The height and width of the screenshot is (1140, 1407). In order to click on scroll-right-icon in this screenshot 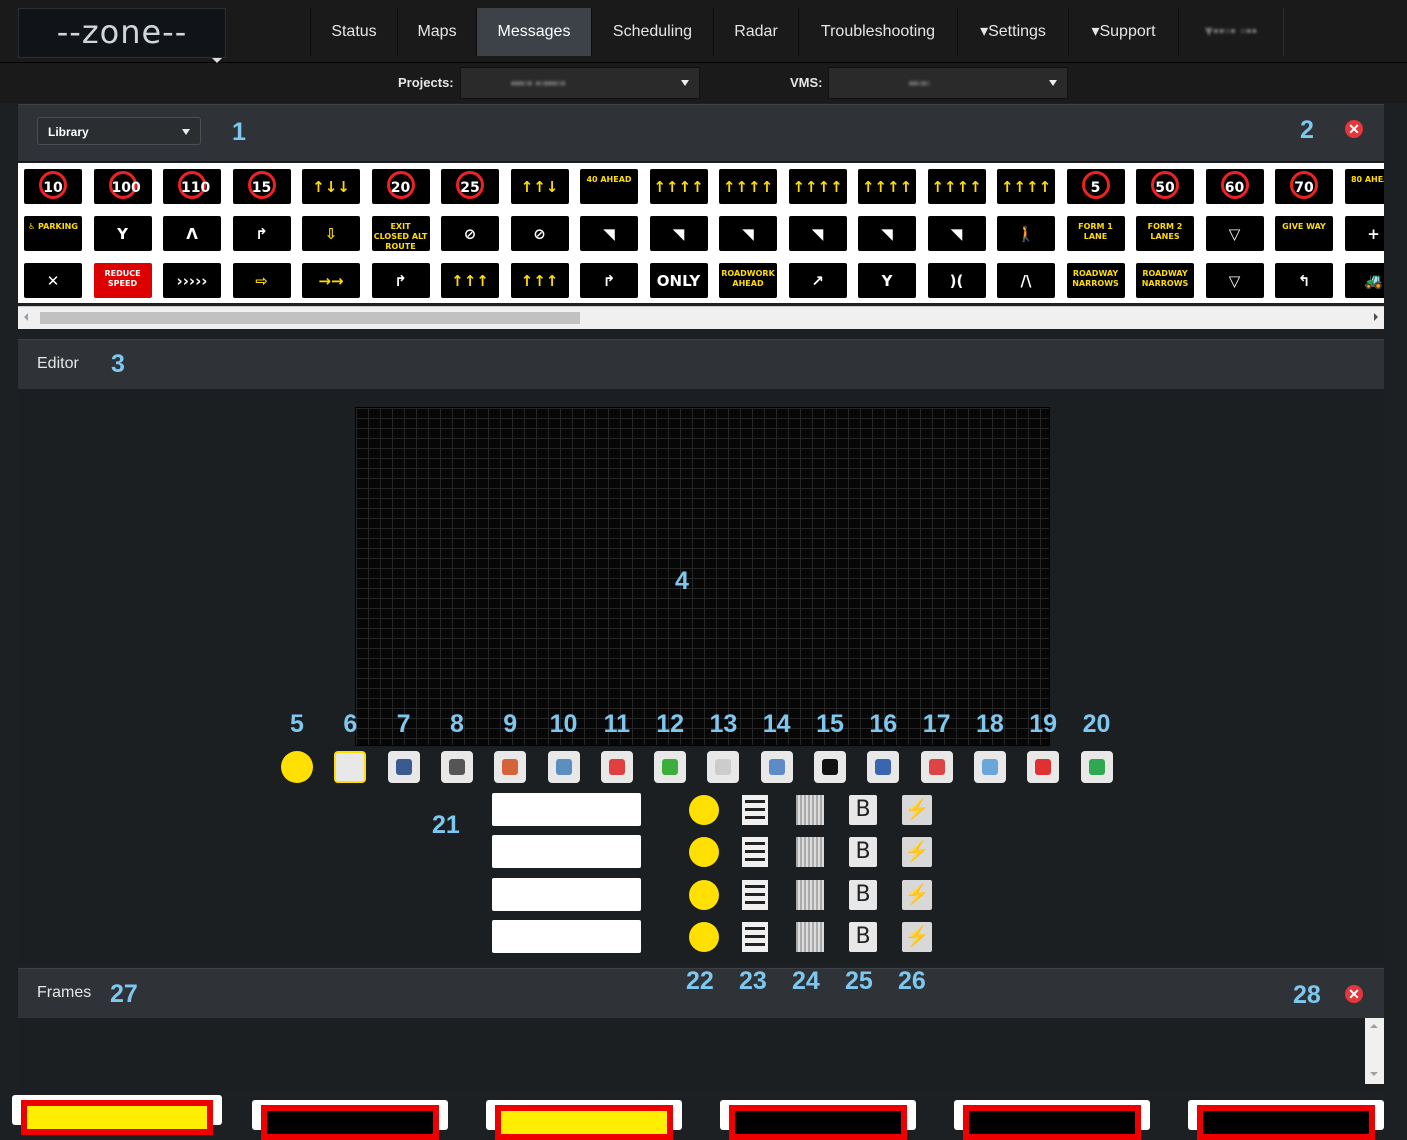, I will do `click(1376, 317)`.